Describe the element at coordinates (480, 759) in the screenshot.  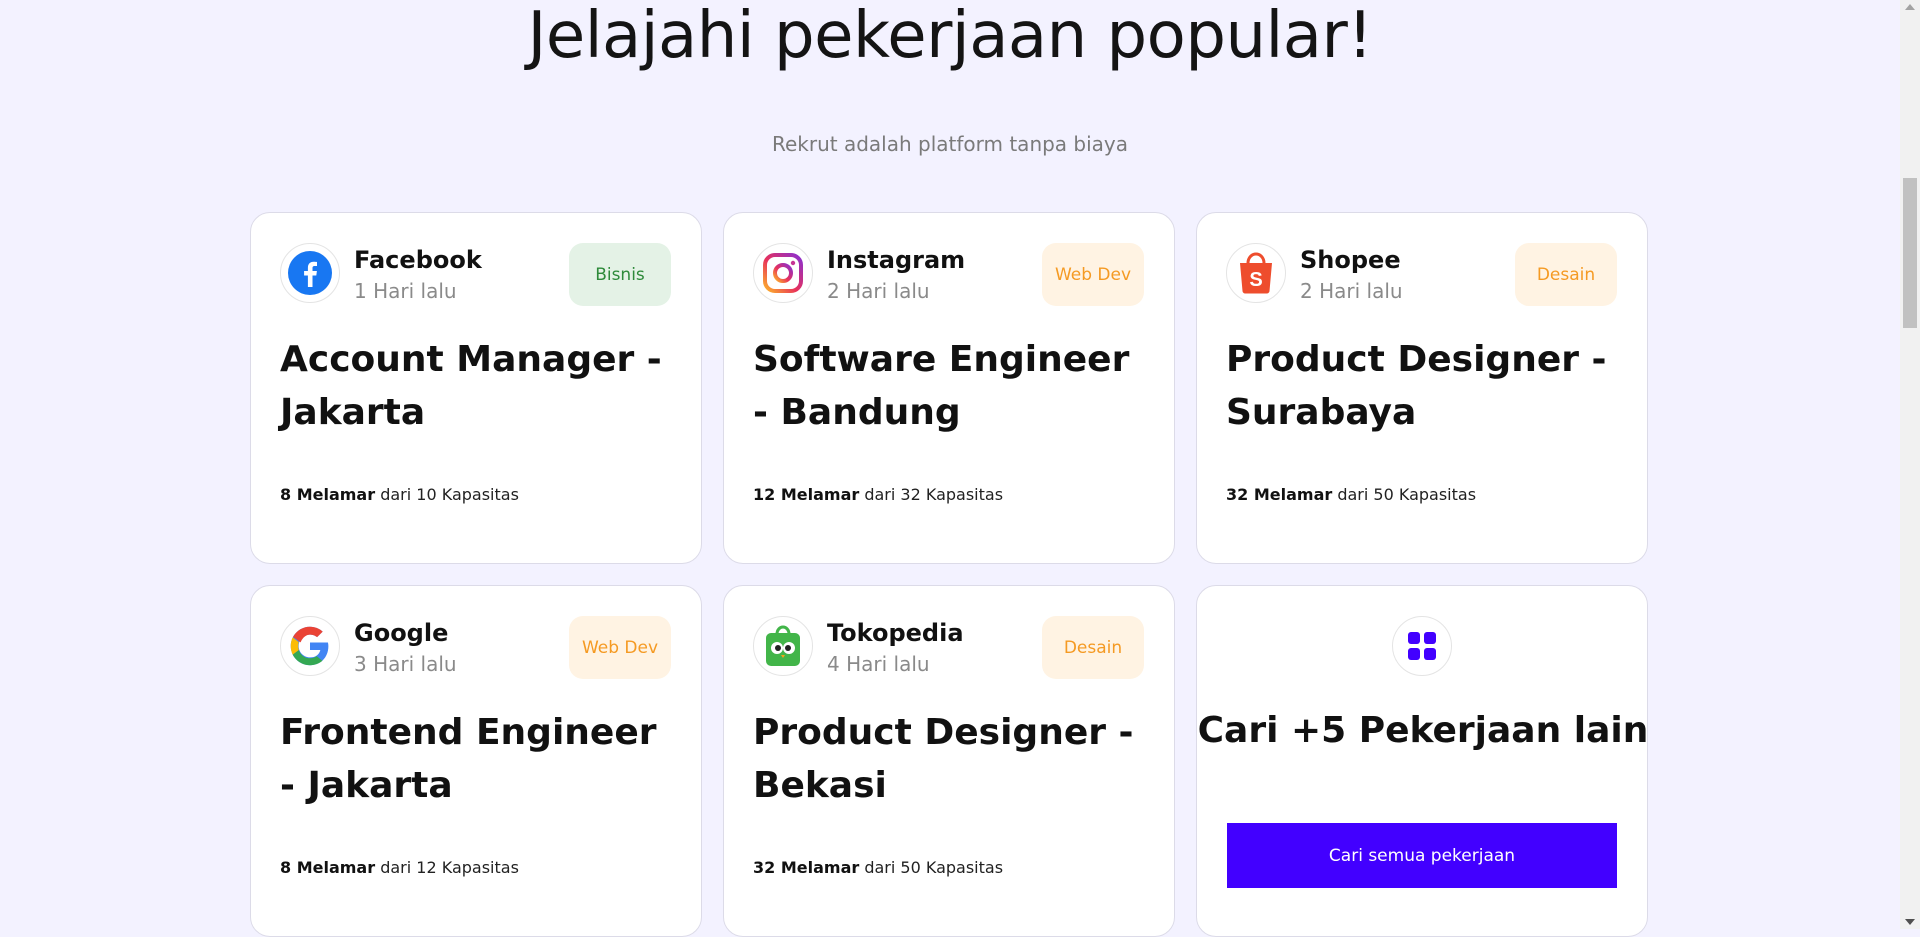
I see `job-title: Frontend Engineer - Jakarta` at that location.